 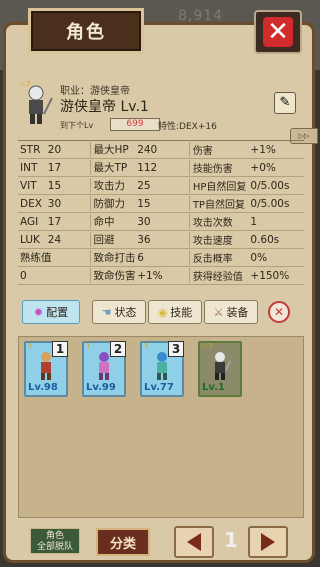 What do you see at coordinates (279, 312) in the screenshot?
I see `disband-icon: ✕` at bounding box center [279, 312].